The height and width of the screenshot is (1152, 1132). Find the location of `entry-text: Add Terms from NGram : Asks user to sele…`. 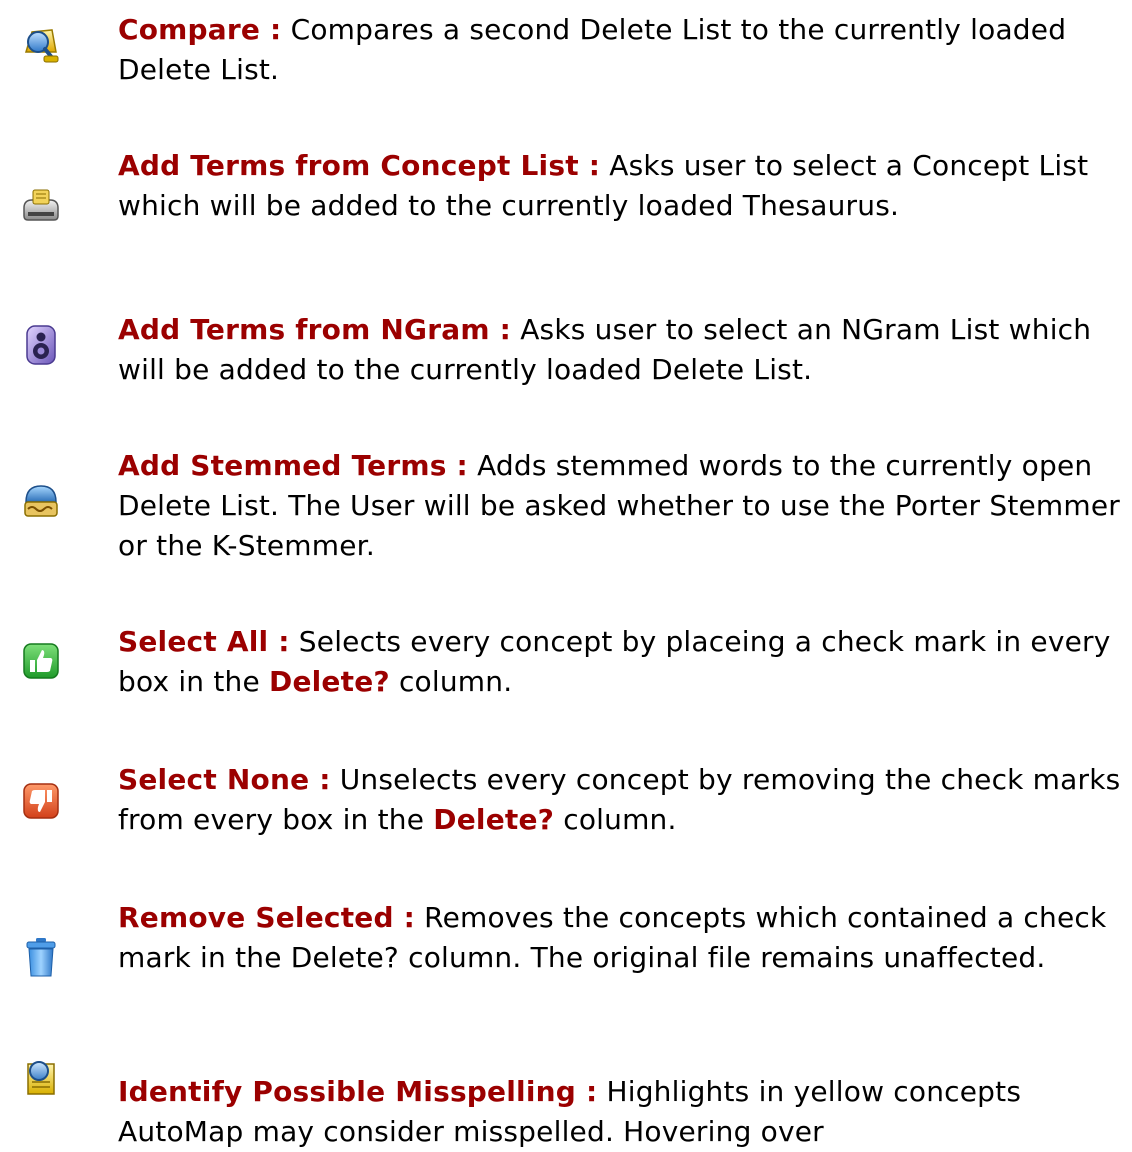

entry-text: Add Terms from NGram : Asks user to sele… is located at coordinates (623, 350).